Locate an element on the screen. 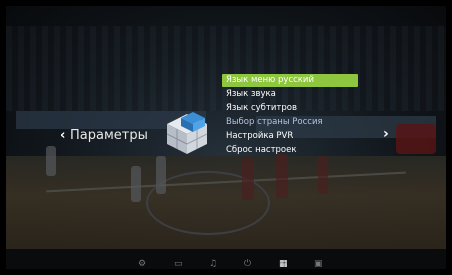  grid-icon: ▦ is located at coordinates (283, 264).